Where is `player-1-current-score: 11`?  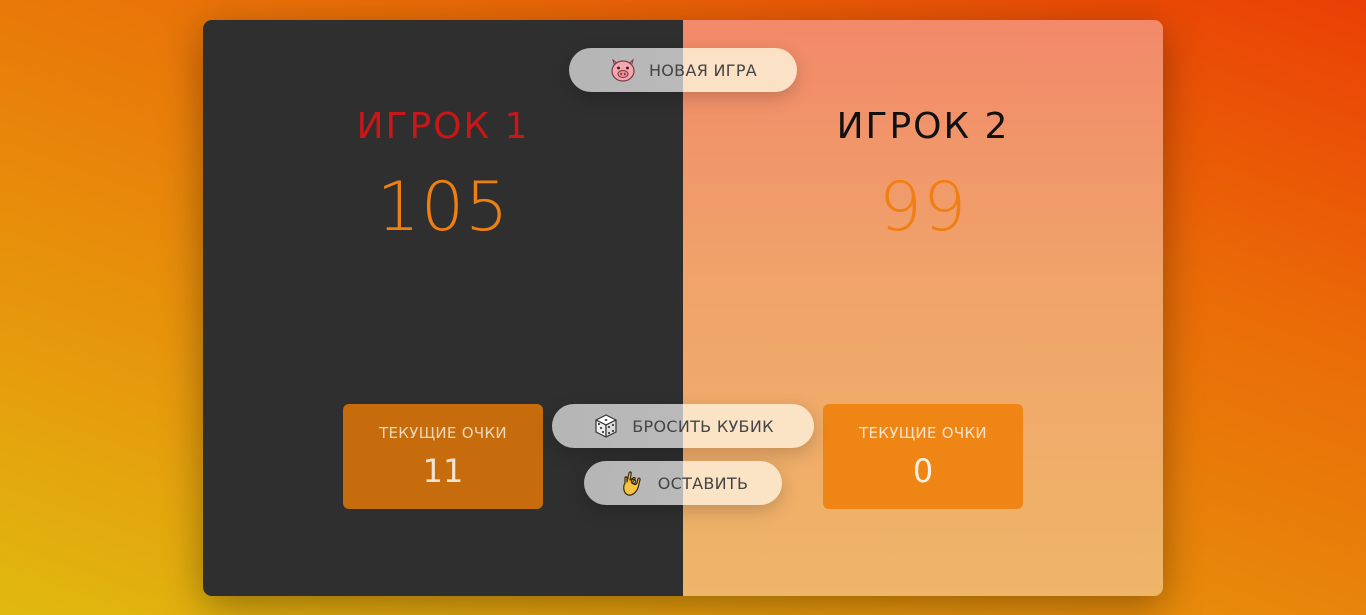 player-1-current-score: 11 is located at coordinates (443, 471).